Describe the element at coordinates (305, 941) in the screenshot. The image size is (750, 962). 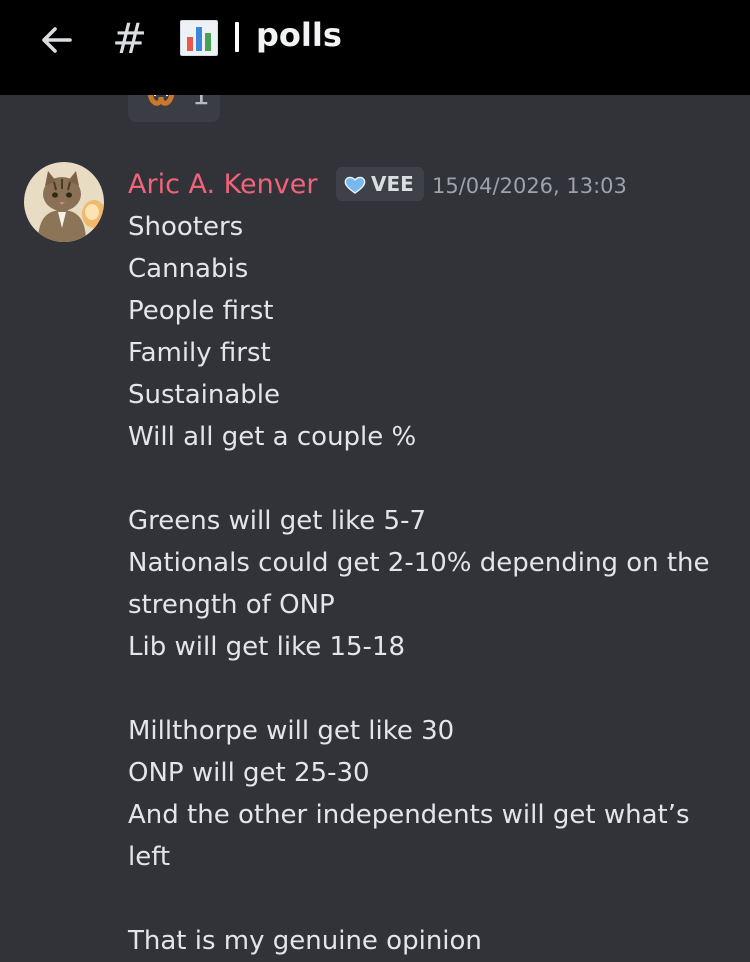
I see `message-line: That is my genuine opinion` at that location.